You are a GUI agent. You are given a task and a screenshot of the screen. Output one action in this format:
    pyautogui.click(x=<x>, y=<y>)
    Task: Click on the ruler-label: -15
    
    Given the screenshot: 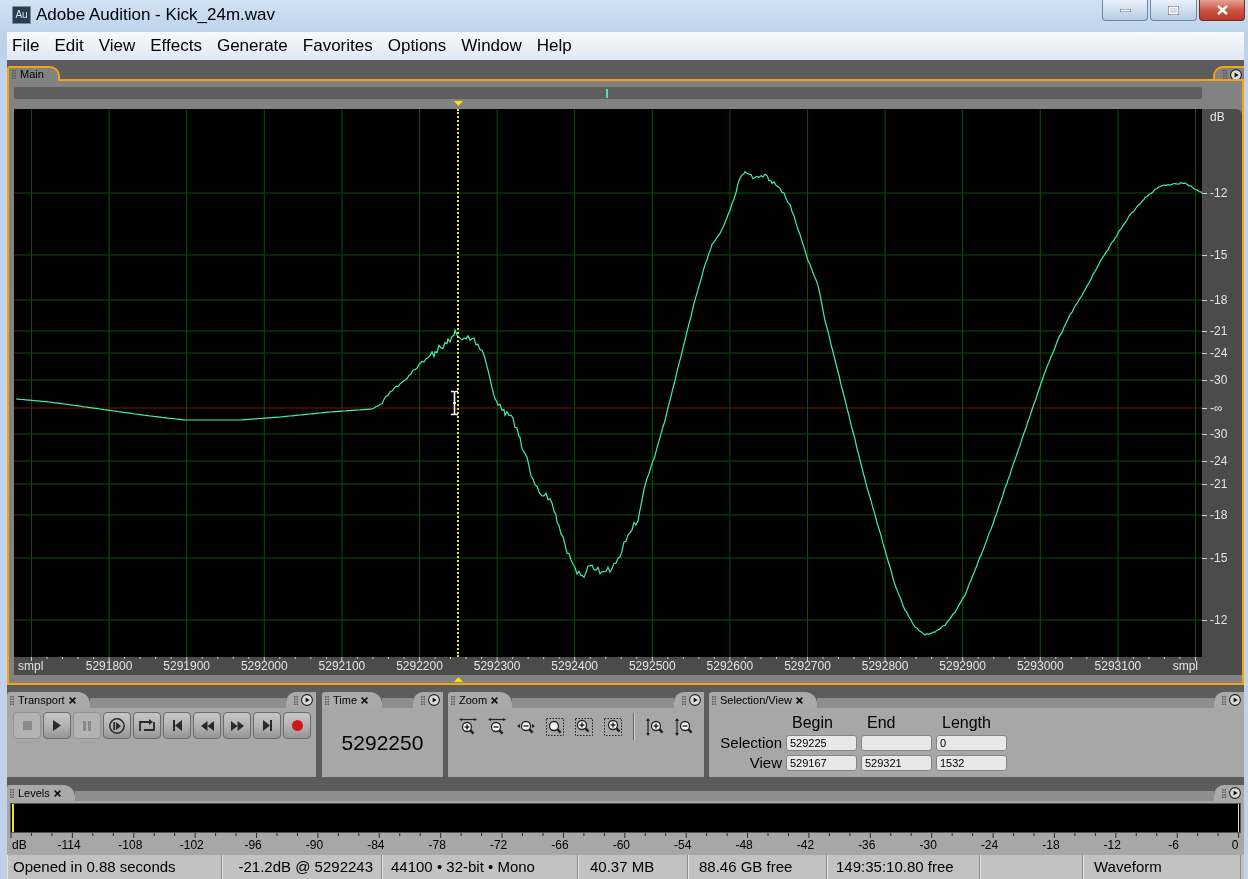 What is the action you would take?
    pyautogui.click(x=1219, y=558)
    